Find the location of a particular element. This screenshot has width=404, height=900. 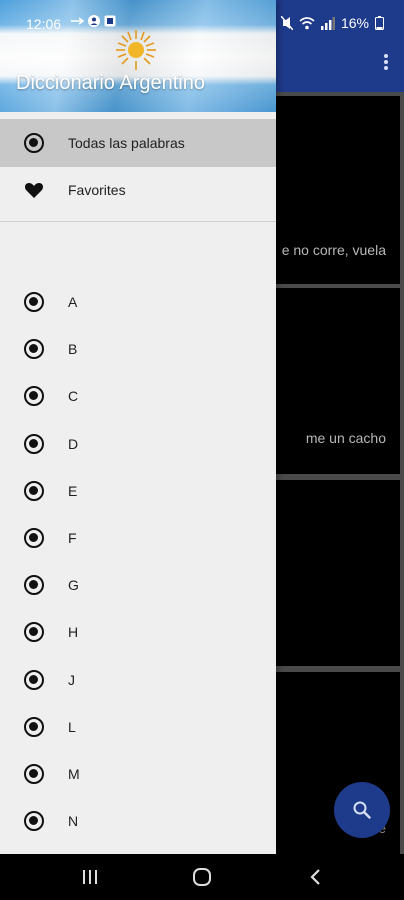

notification-icons is located at coordinates (93, 21).